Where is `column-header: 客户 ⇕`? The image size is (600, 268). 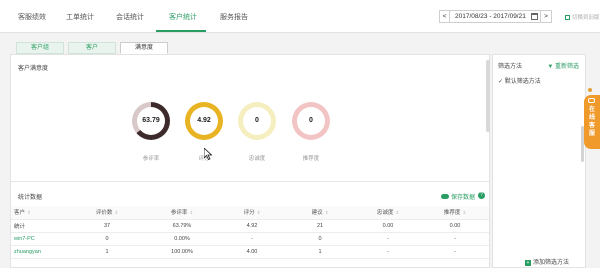 column-header: 客户 ⇕ is located at coordinates (40, 213).